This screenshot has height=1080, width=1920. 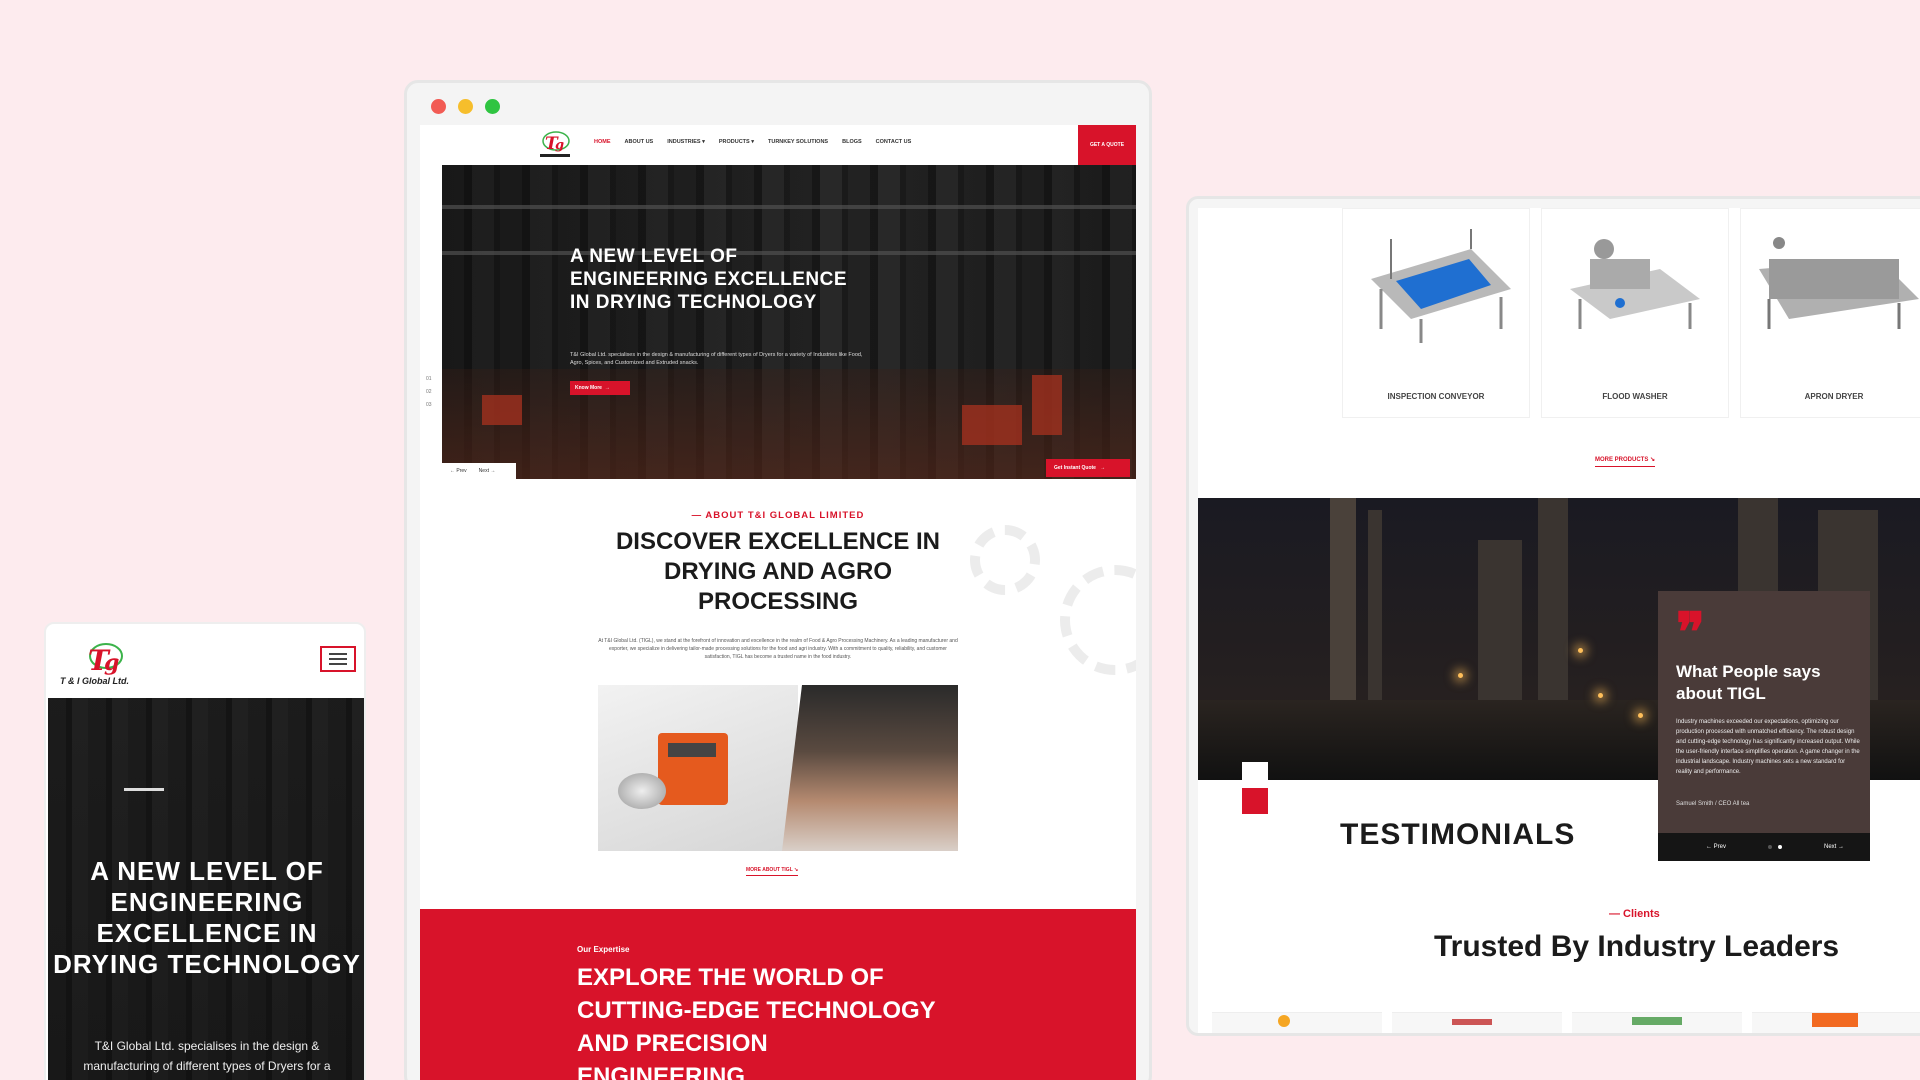 What do you see at coordinates (642, 791) in the screenshot?
I see `dryer-drum` at bounding box center [642, 791].